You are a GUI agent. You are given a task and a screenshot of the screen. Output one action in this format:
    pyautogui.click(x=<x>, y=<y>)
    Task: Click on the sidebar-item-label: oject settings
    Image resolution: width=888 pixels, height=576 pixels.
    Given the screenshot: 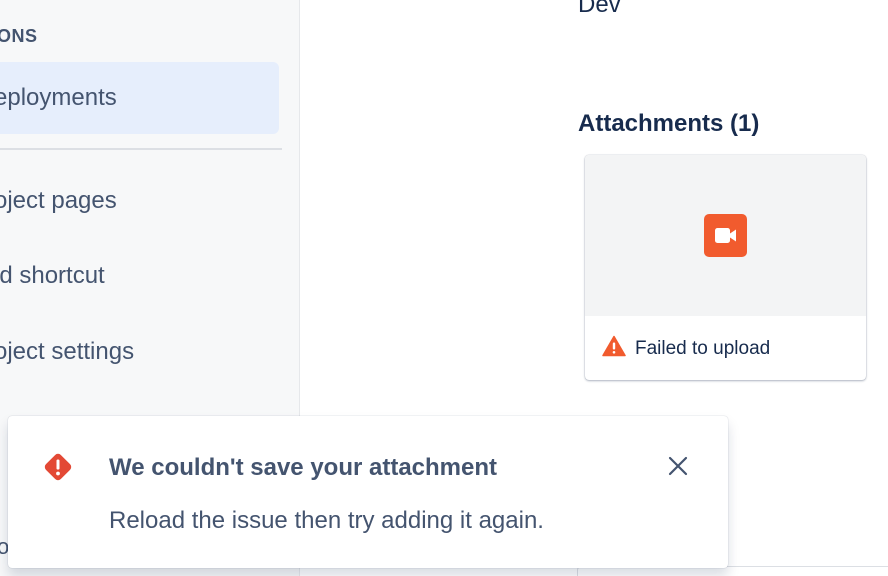 What is the action you would take?
    pyautogui.click(x=67, y=351)
    